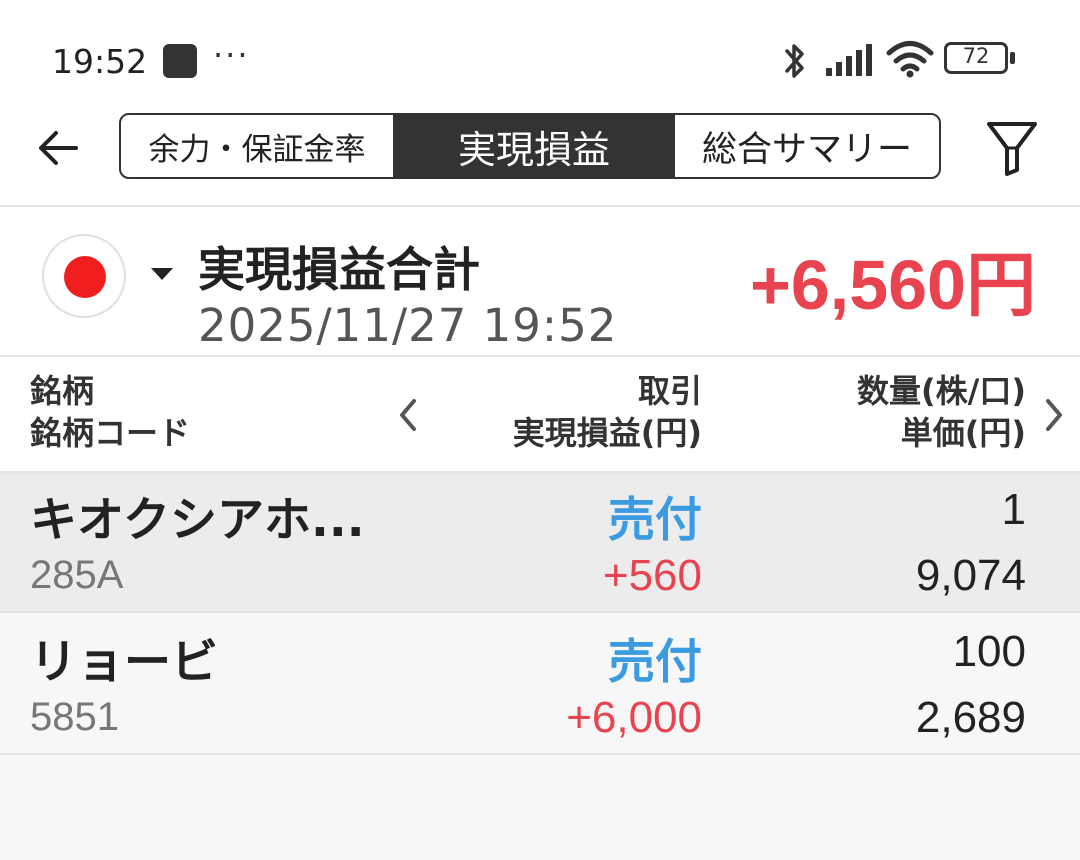 This screenshot has width=1080, height=860. What do you see at coordinates (669, 391) in the screenshot?
I see `col-trade-header: 取引` at bounding box center [669, 391].